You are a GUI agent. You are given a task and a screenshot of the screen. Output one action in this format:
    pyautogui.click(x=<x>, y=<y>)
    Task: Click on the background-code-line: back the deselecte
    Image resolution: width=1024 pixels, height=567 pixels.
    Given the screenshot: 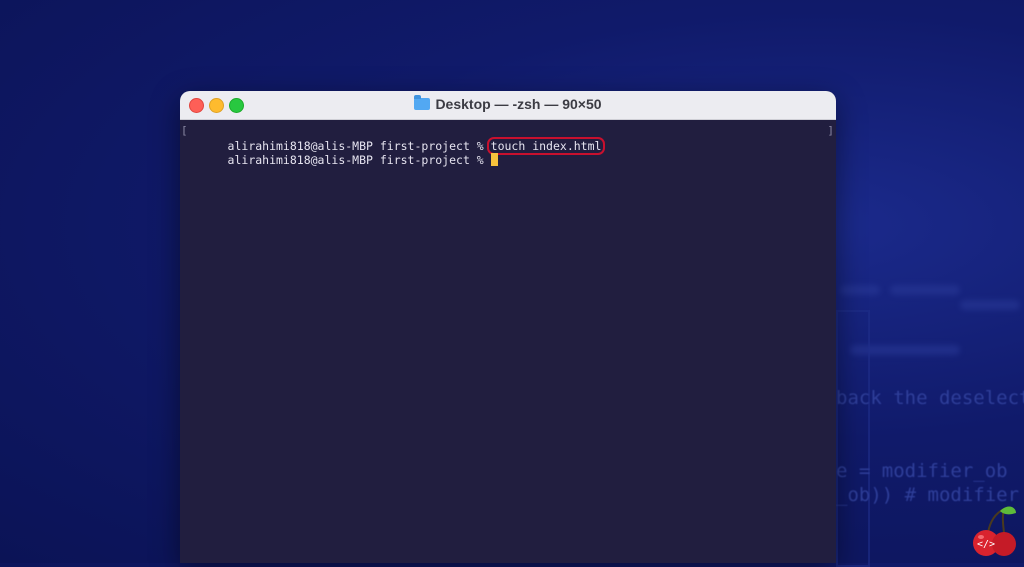 What is the action you would take?
    pyautogui.click(x=930, y=398)
    